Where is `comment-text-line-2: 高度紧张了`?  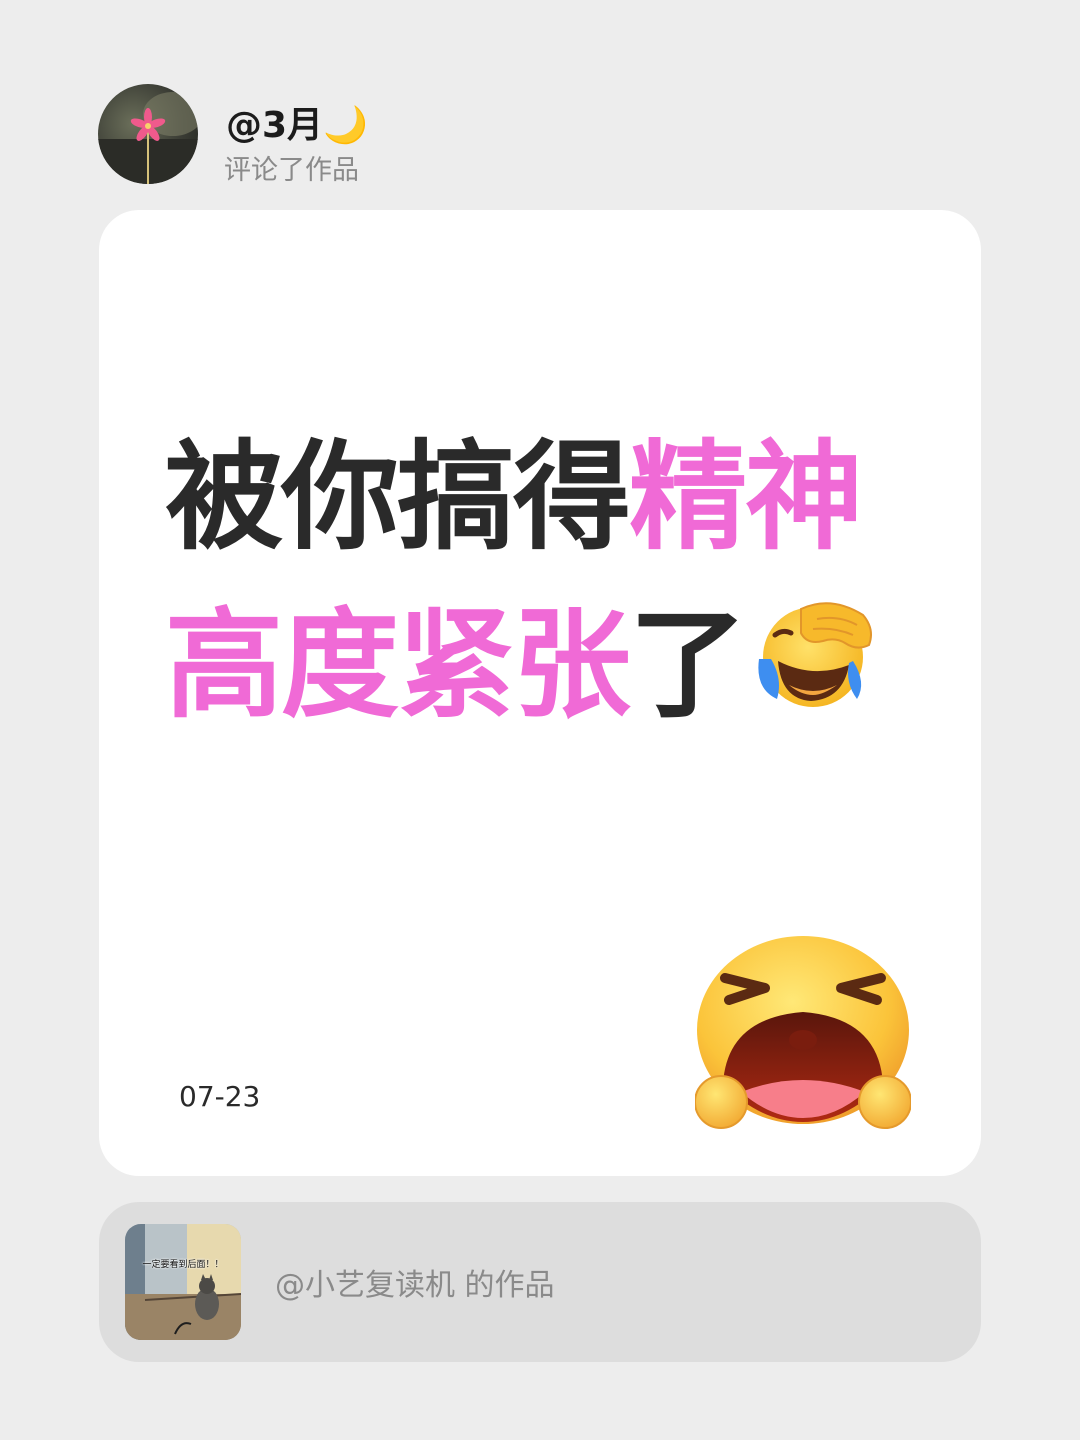 comment-text-line-2: 高度紧张了 is located at coordinates (545, 670).